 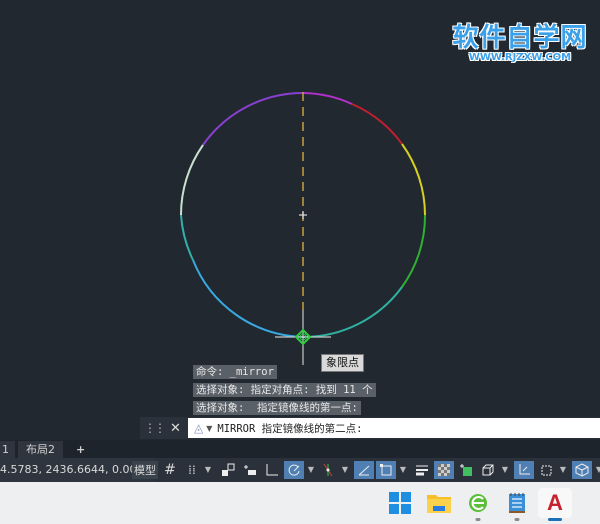 I want to click on selection-filter-dropdown-icon: ▼, so click(x=563, y=470).